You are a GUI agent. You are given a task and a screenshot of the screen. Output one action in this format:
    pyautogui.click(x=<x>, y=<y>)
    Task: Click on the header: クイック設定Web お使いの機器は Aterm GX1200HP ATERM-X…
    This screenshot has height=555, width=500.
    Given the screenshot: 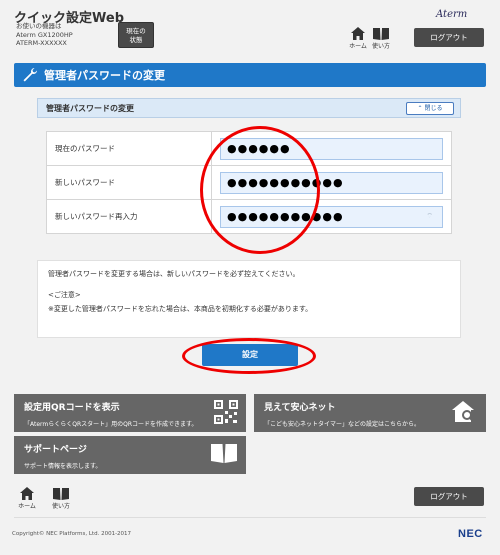 What is the action you would take?
    pyautogui.click(x=250, y=29)
    